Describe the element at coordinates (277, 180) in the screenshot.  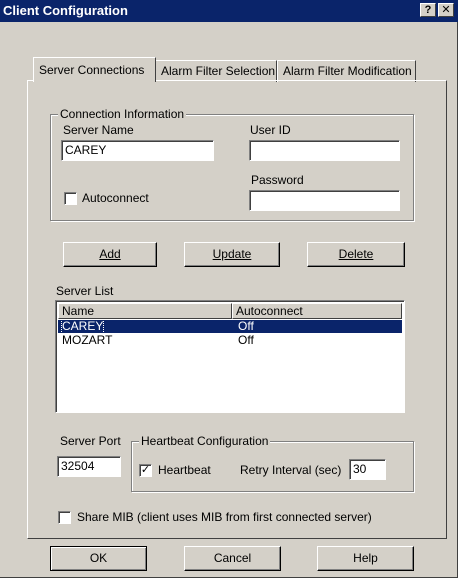
I see `password-label: Password` at that location.